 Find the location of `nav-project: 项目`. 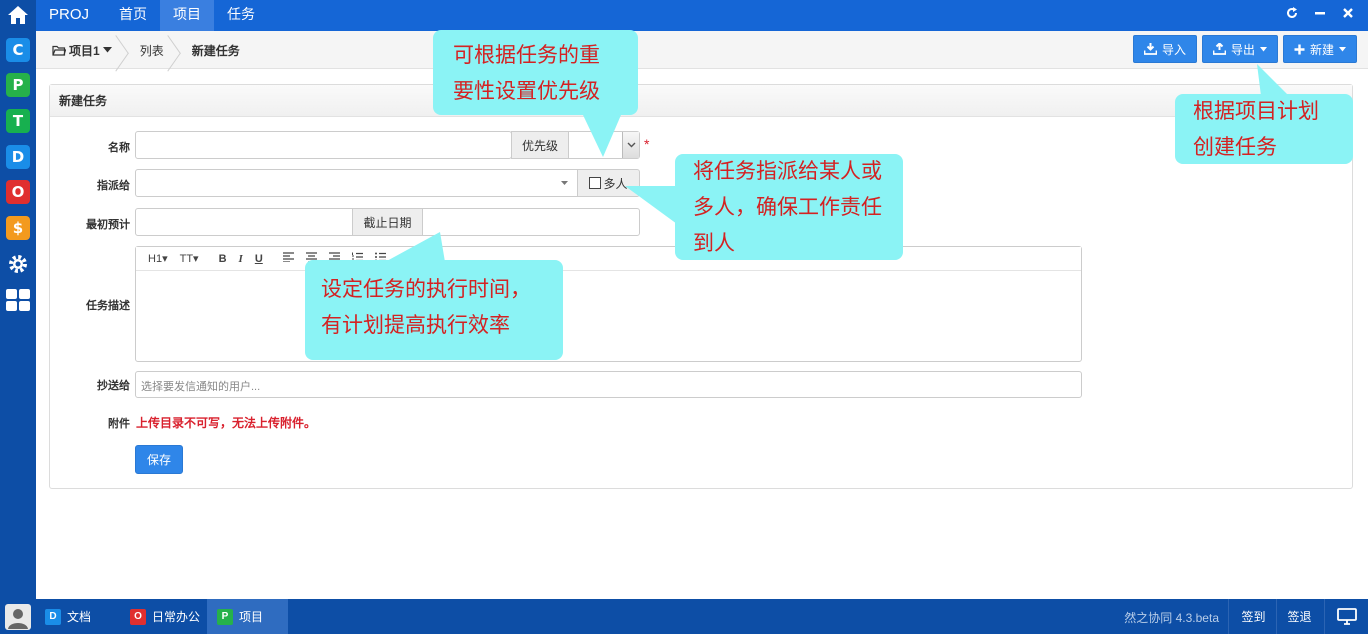

nav-project: 项目 is located at coordinates (187, 15).